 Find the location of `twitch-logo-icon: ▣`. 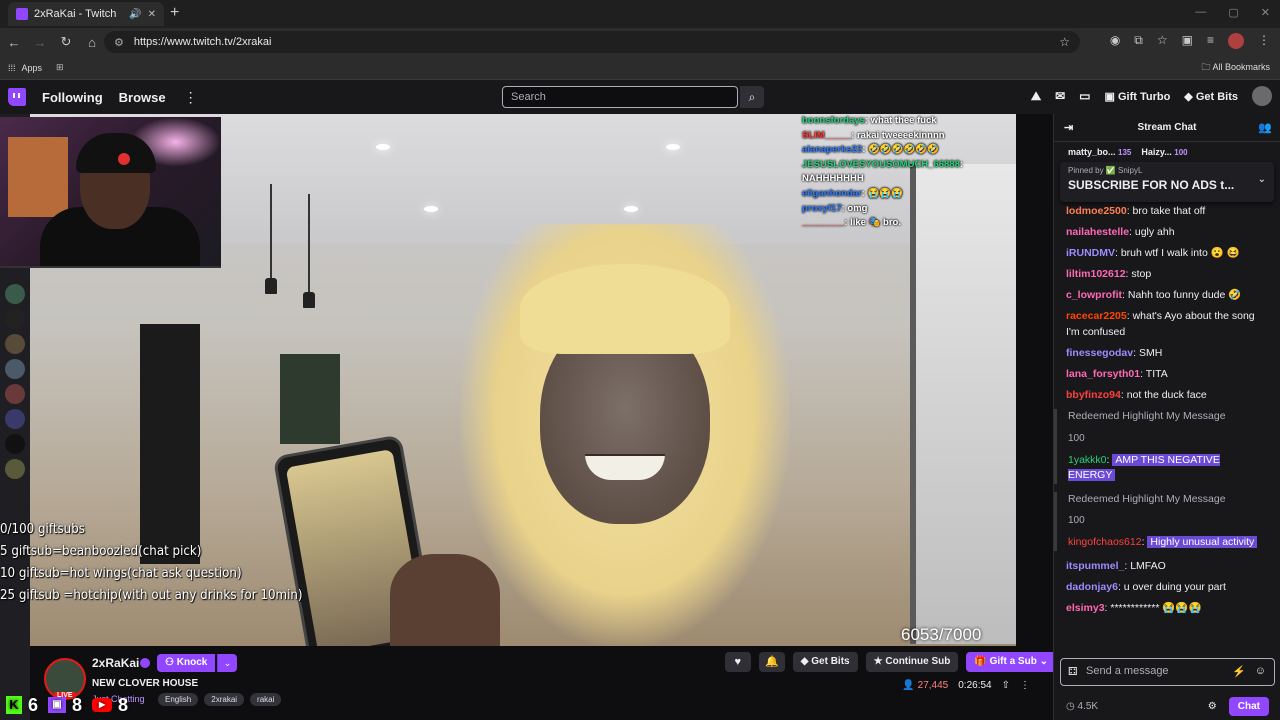

twitch-logo-icon: ▣ is located at coordinates (57, 705).